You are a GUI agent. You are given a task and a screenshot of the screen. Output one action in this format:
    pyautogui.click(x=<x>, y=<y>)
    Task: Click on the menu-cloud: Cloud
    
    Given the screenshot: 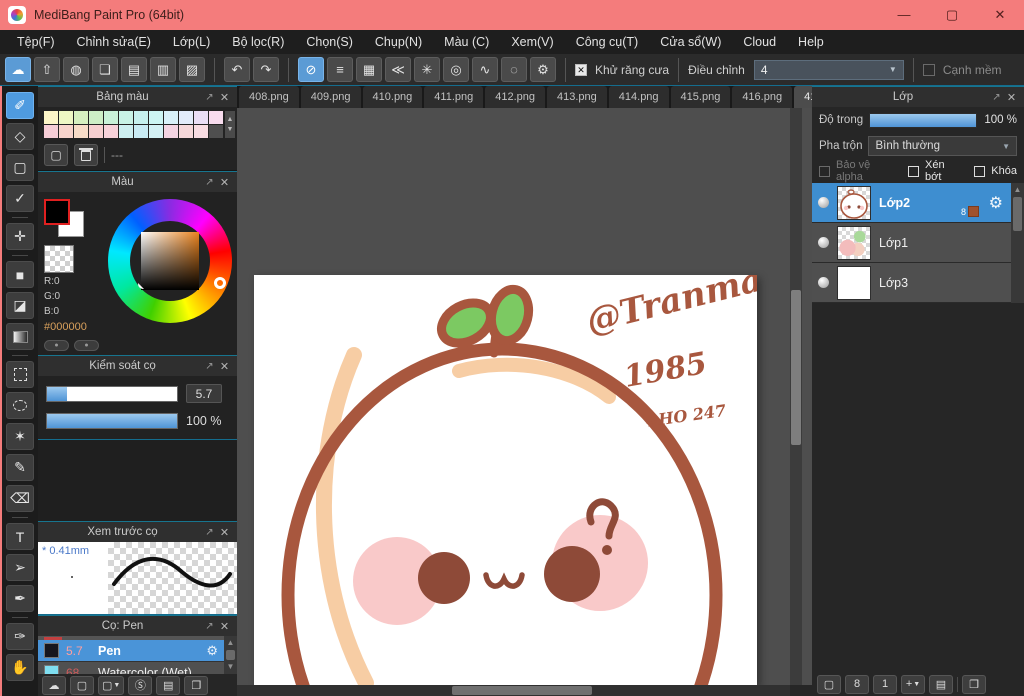 What is the action you would take?
    pyautogui.click(x=759, y=42)
    